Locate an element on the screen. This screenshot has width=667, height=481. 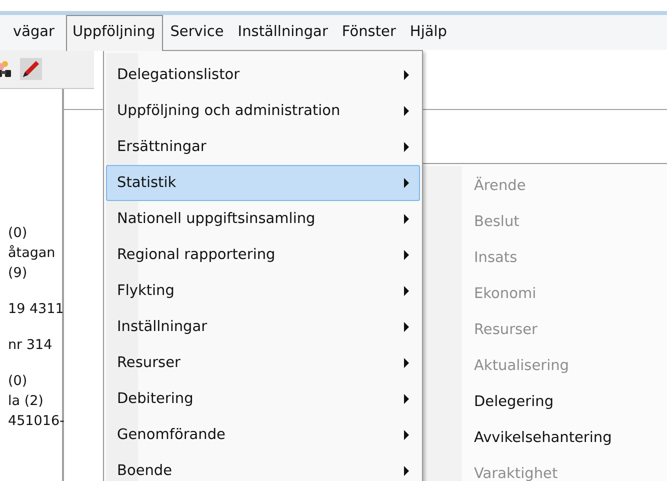
menu-bar-item: Service is located at coordinates (197, 32).